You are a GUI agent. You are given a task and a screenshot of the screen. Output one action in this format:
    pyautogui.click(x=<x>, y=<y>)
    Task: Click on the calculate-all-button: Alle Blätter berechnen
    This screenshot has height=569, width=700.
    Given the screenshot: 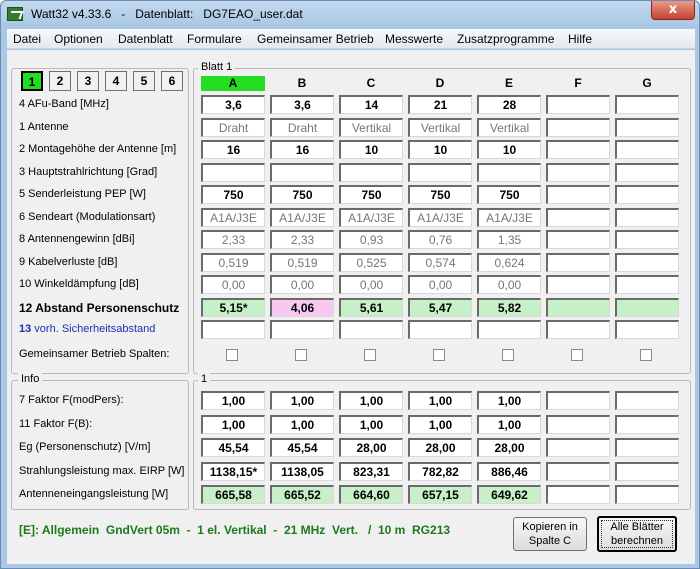 What is the action you would take?
    pyautogui.click(x=637, y=534)
    